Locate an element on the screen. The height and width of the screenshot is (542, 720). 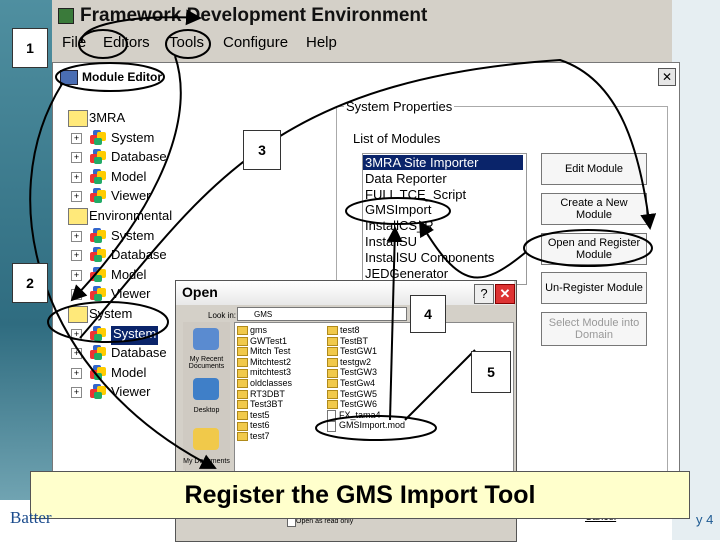
arrow-step5-connector is located at coordinates (440, 385).